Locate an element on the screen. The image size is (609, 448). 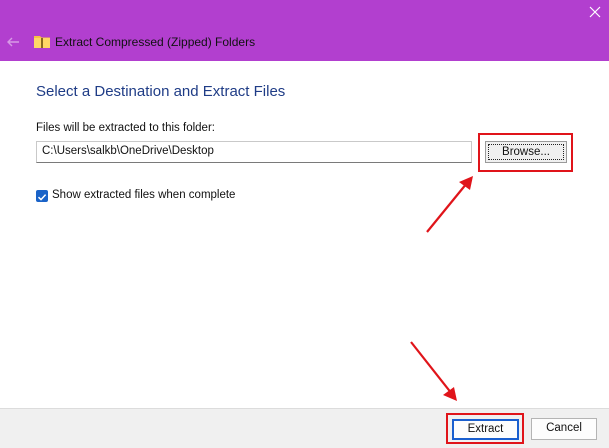
annotation-arrows is located at coordinates (441, 288).